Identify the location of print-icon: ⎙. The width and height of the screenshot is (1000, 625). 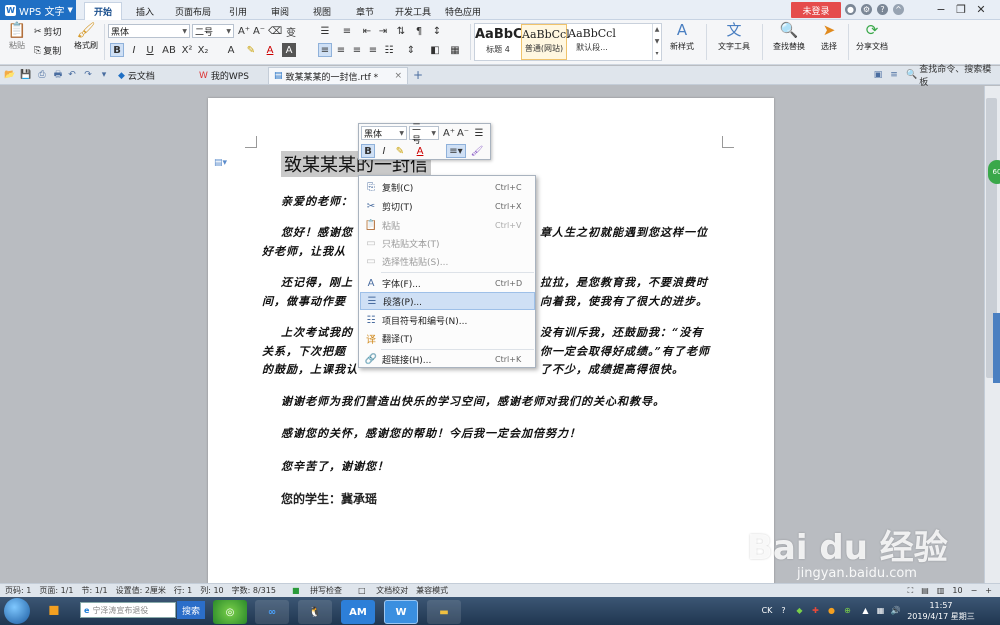
(42, 75).